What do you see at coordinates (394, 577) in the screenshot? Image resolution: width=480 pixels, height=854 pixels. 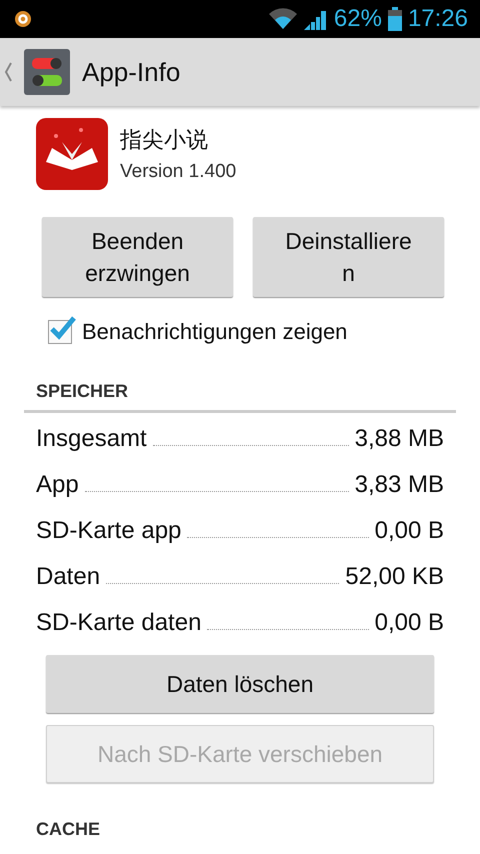 I see `storage-value: 52,00 KB` at bounding box center [394, 577].